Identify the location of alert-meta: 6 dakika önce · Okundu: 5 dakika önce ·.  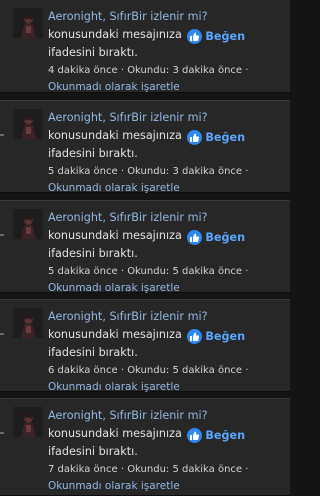
(167, 370).